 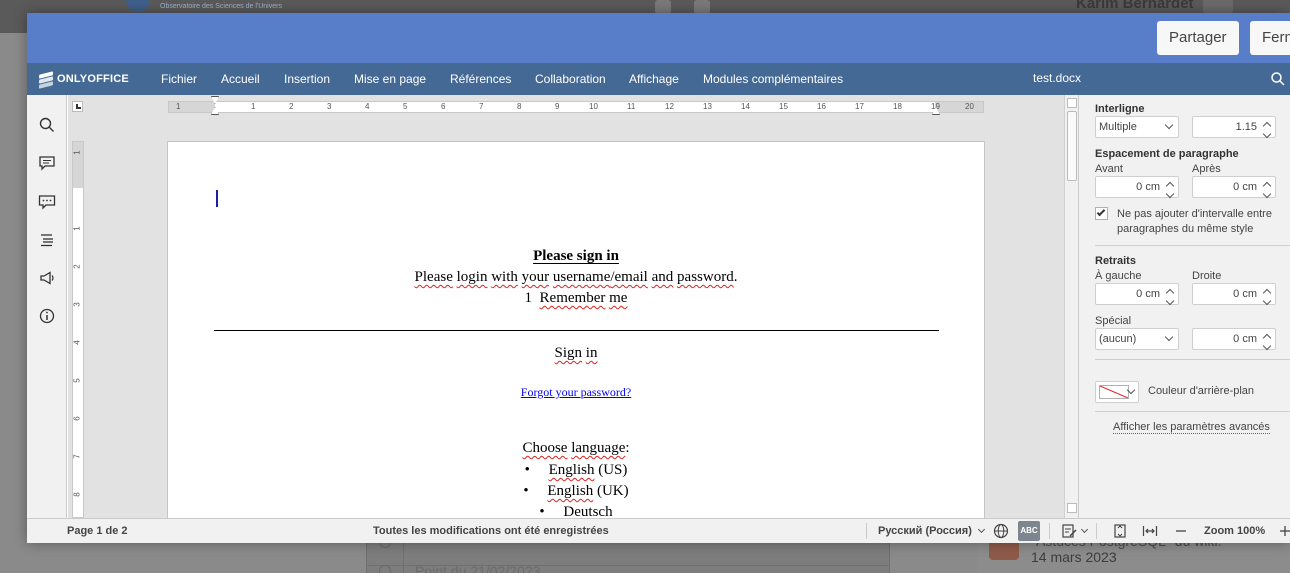 I want to click on line-spacing-value-field: 1.15, so click(x=1234, y=127).